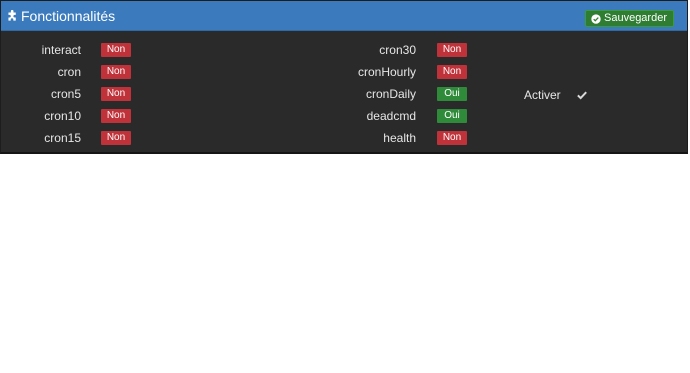 The width and height of the screenshot is (690, 373). I want to click on enable-label: Activer, so click(542, 95).